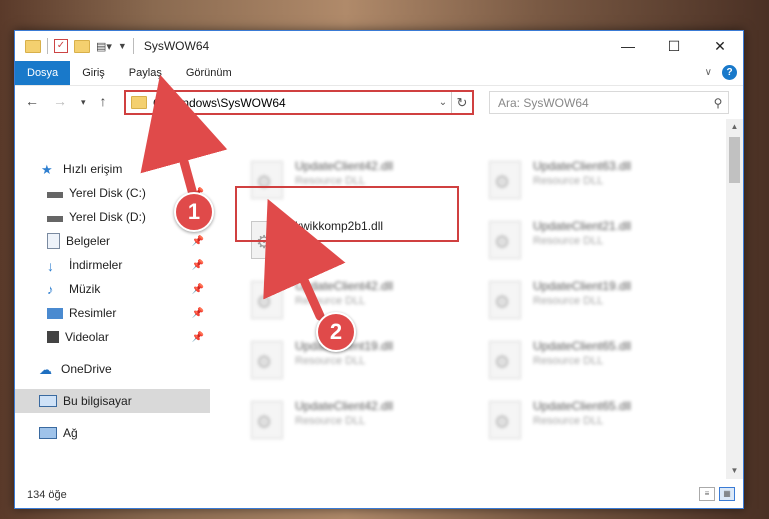  What do you see at coordinates (112, 265) in the screenshot?
I see `sidebar-item-downloads: ↓ İndirmeler 📌` at bounding box center [112, 265].